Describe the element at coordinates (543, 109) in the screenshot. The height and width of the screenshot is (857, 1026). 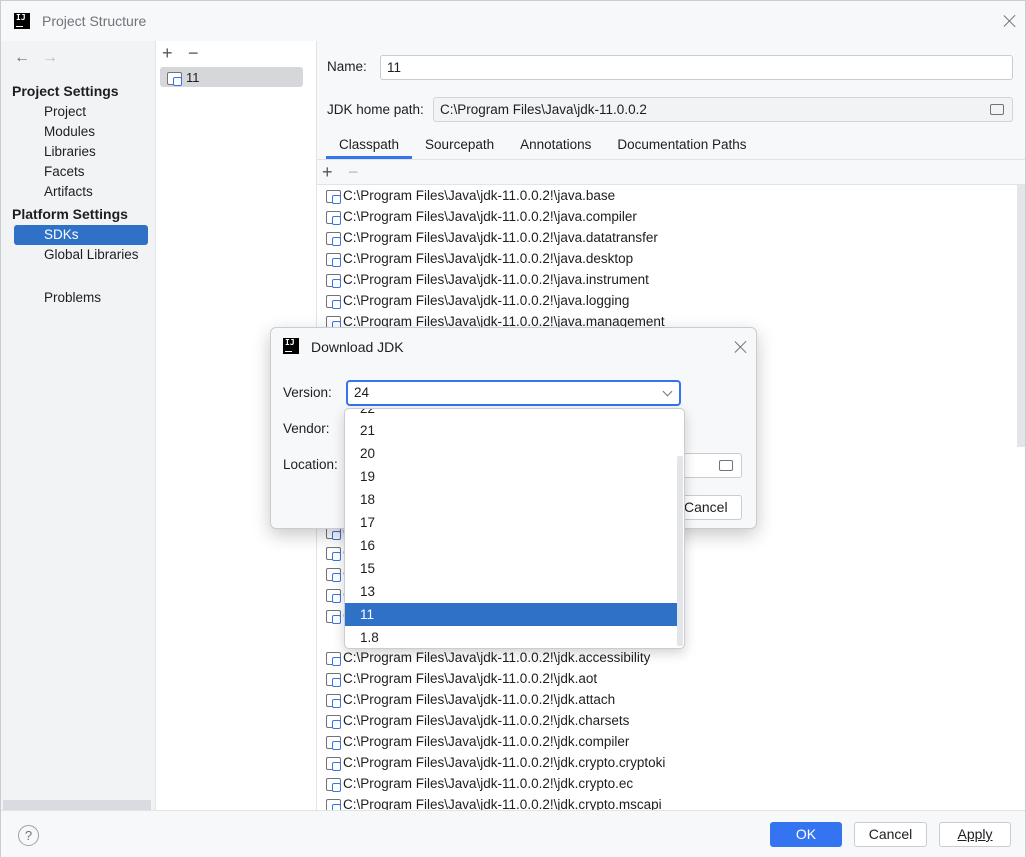
I see `jdk-home-path-value: C:\Program Files\Java\jdk-11.0.0.2` at that location.